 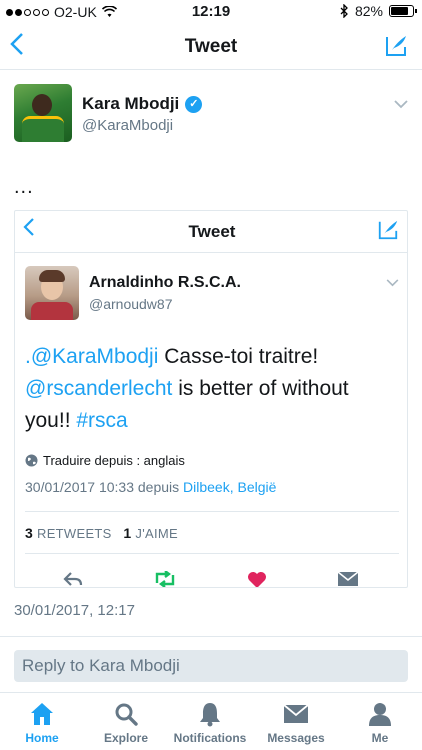 I want to click on embedded-nav-bar: Tweet, so click(x=211, y=232).